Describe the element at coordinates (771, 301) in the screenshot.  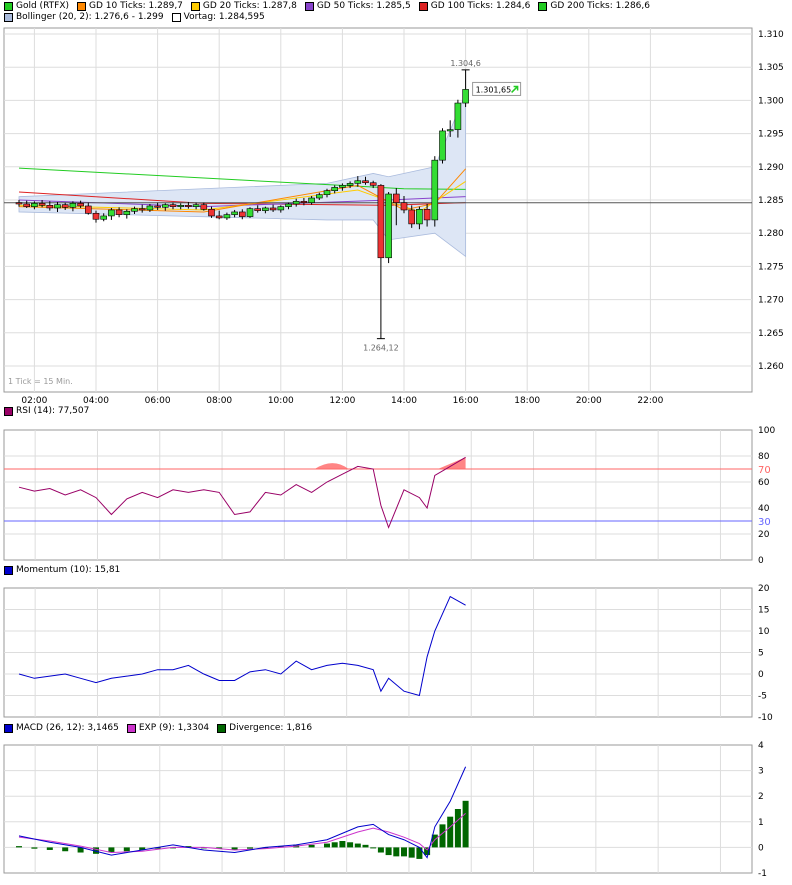
I see `price-y-tick: 1.270` at that location.